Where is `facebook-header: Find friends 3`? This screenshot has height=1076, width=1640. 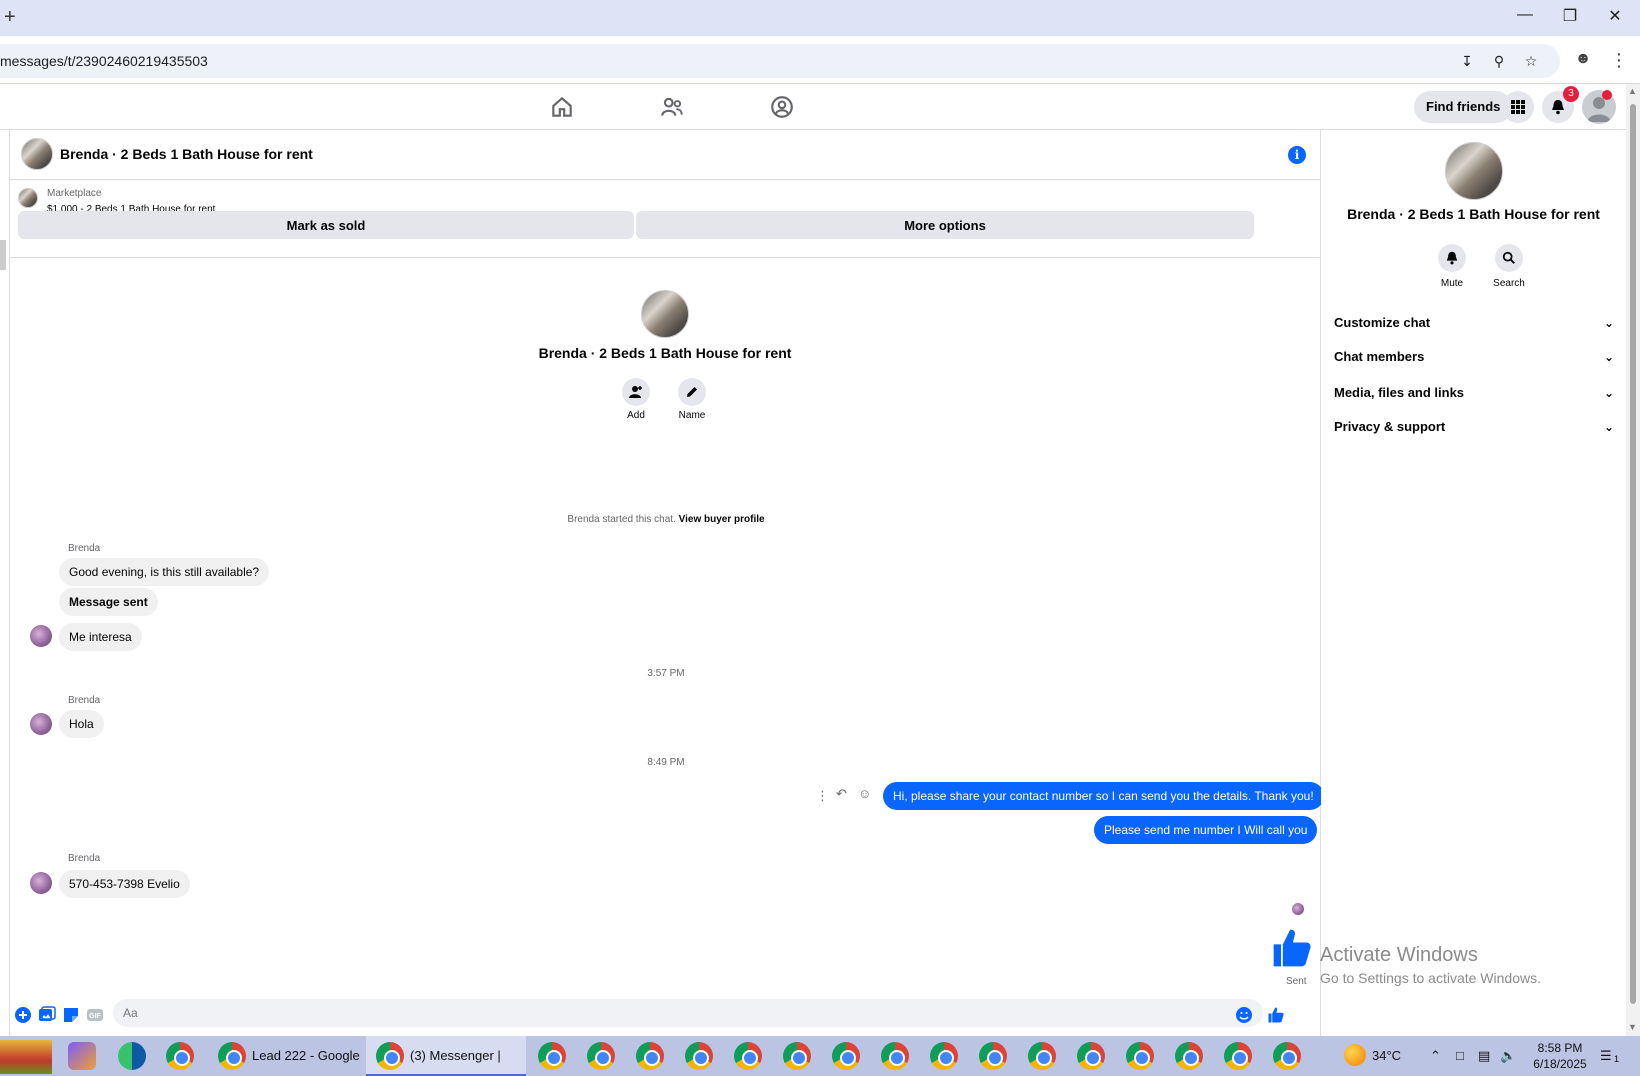
facebook-header: Find friends 3 is located at coordinates (820, 107).